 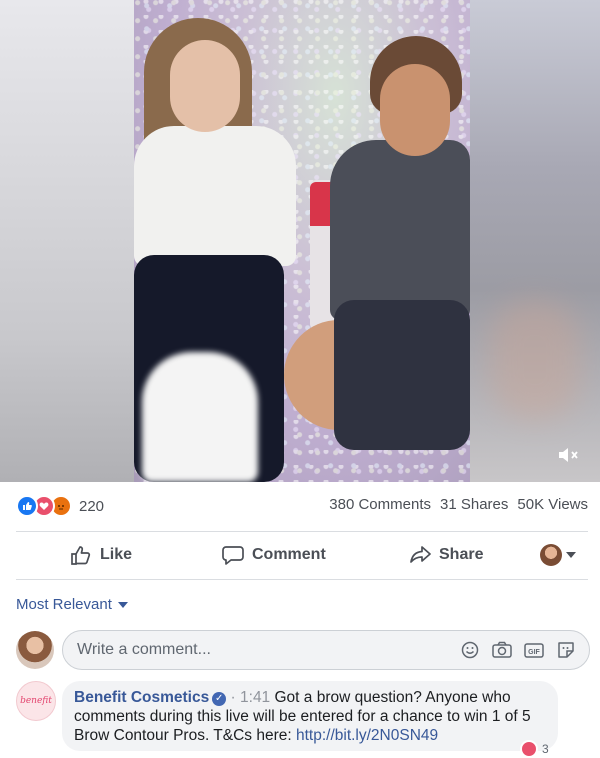 I want to click on presenter-right-skirt, so click(x=402, y=375).